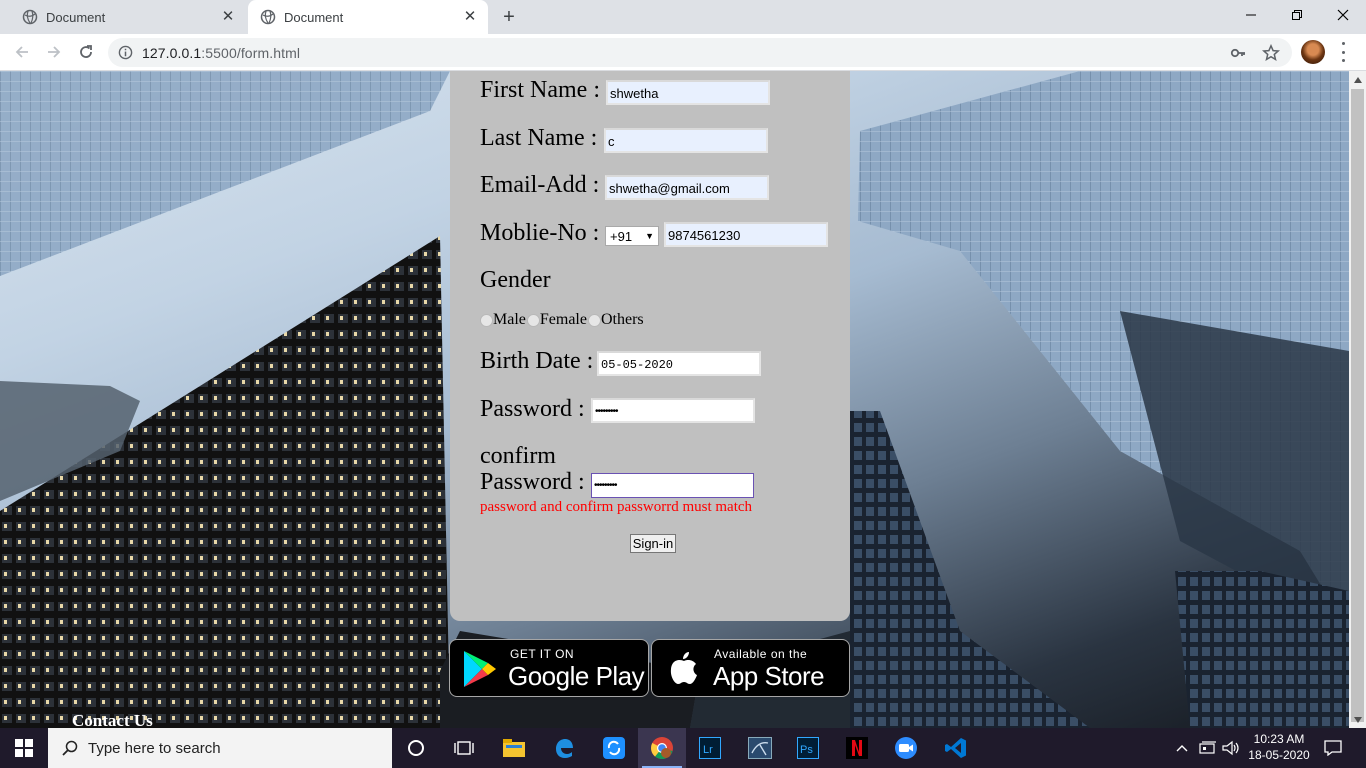 The height and width of the screenshot is (768, 1366). What do you see at coordinates (653, 543) in the screenshot?
I see `sign-in-button: Sign-in` at bounding box center [653, 543].